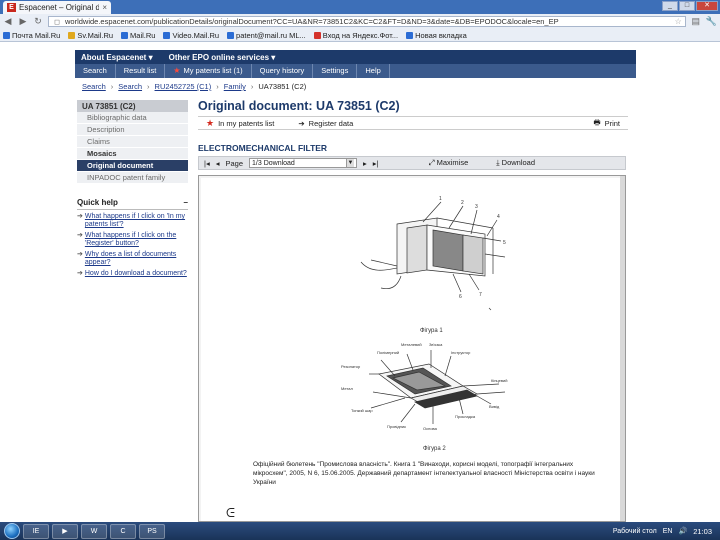 This screenshot has height=540, width=720. Describe the element at coordinates (132, 154) in the screenshot. I see `sidebar-item: Mosaics` at that location.